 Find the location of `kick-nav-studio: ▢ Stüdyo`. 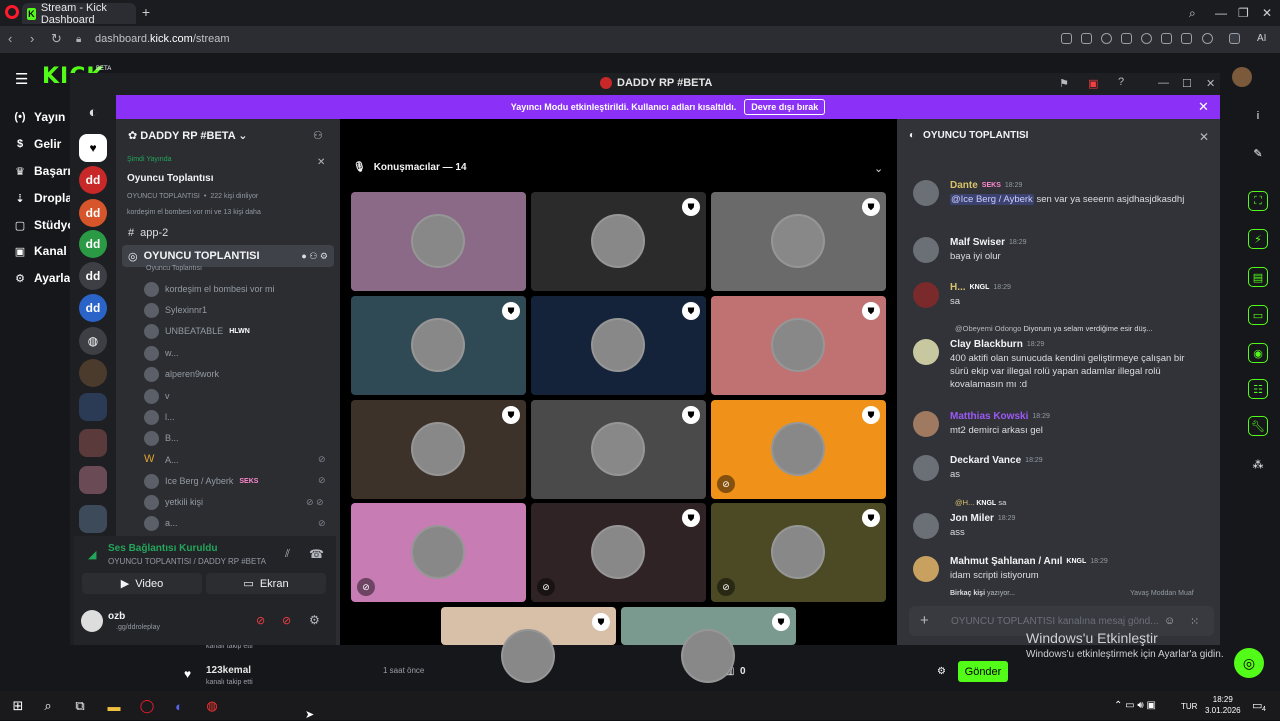

kick-nav-studio: ▢ Stüdyo is located at coordinates (44, 225).